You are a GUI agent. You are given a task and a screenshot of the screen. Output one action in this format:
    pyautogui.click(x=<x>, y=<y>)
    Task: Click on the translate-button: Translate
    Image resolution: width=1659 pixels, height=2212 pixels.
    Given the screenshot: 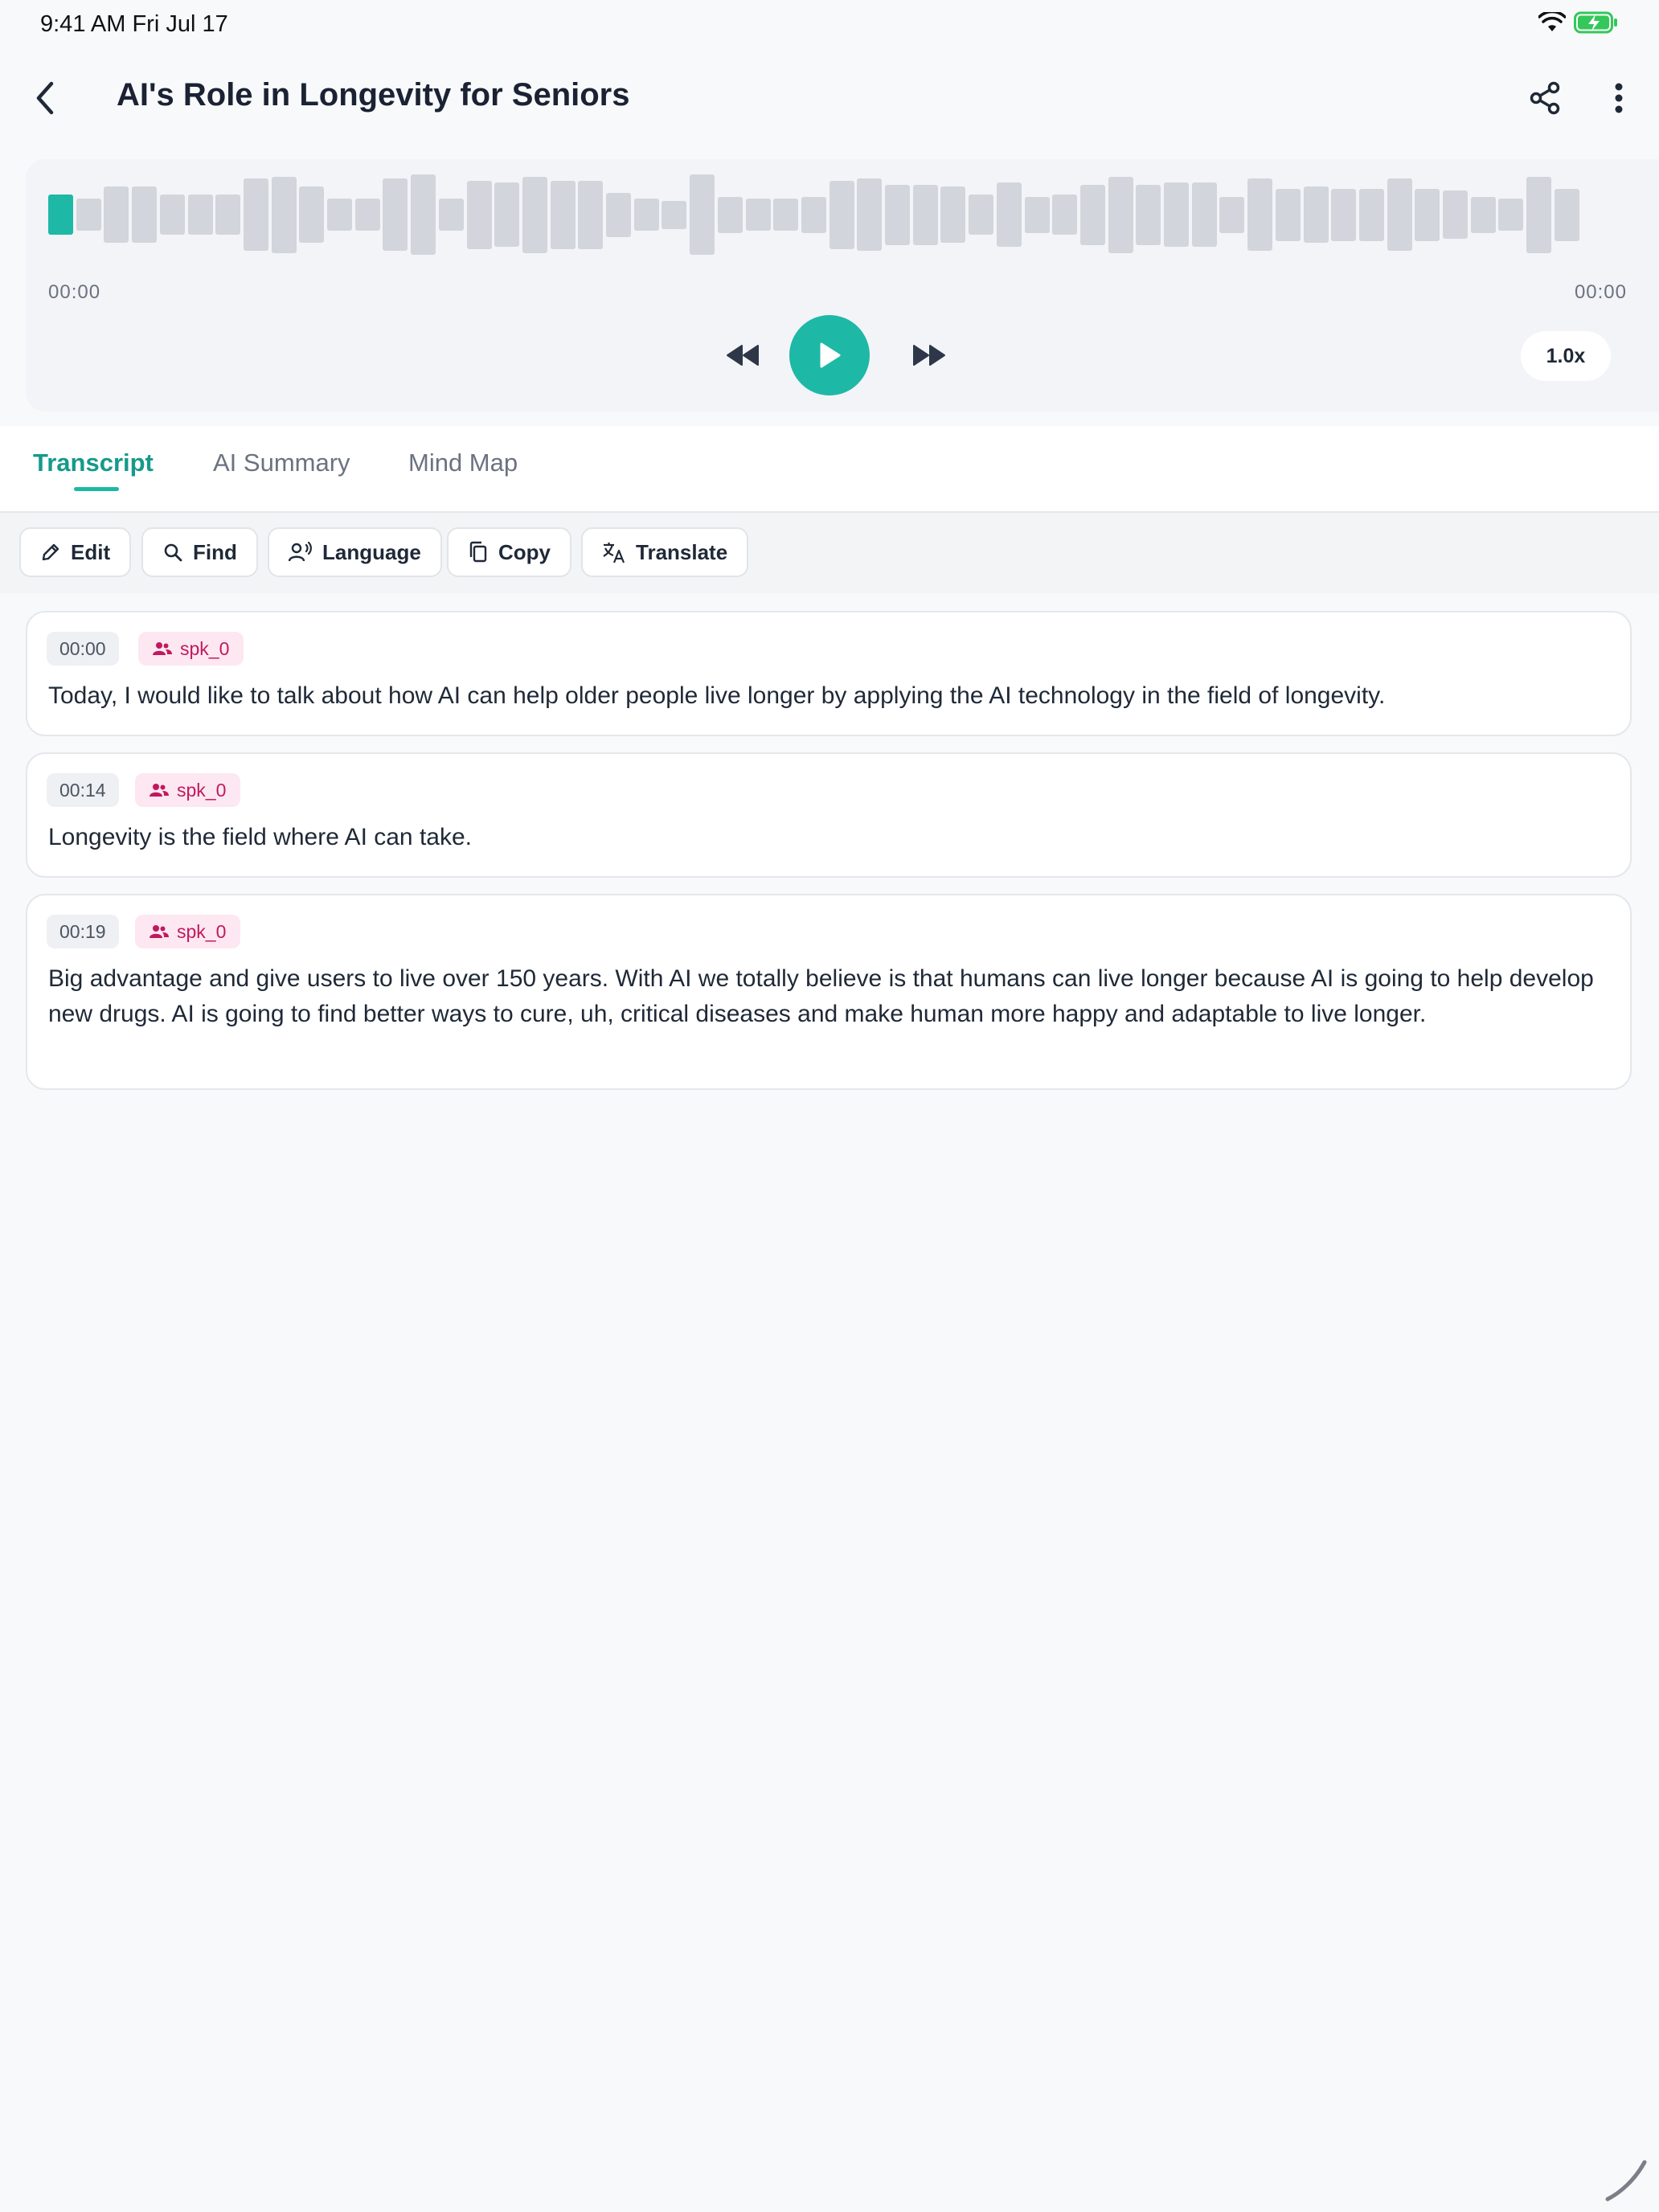 What is the action you would take?
    pyautogui.click(x=665, y=552)
    